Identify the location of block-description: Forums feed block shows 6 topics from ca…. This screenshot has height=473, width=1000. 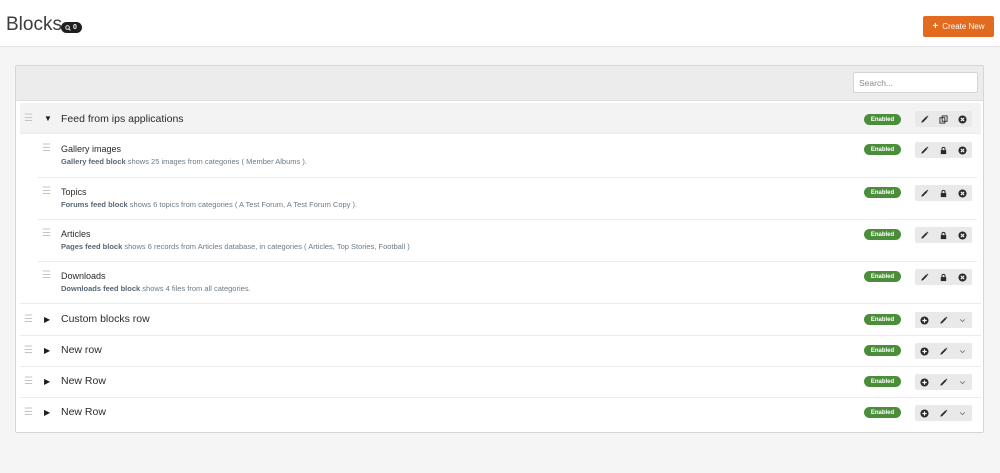
(209, 204).